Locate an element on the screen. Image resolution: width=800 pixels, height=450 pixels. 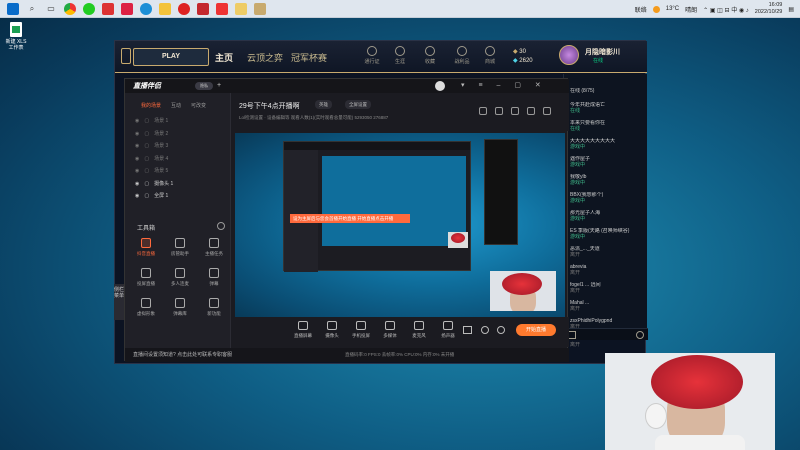
chat-icon is located at coordinates (572, 335).